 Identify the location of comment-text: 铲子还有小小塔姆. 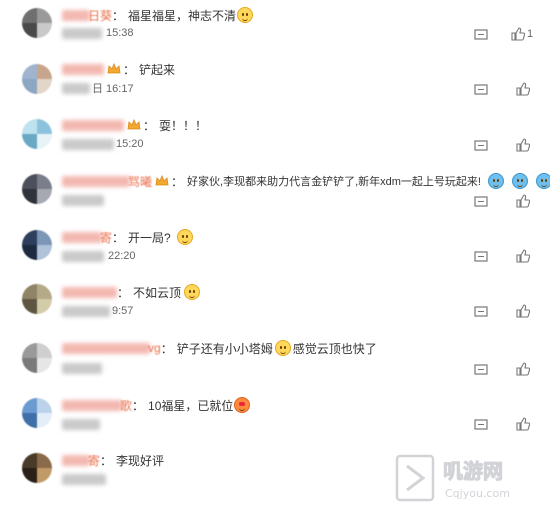
(224, 348).